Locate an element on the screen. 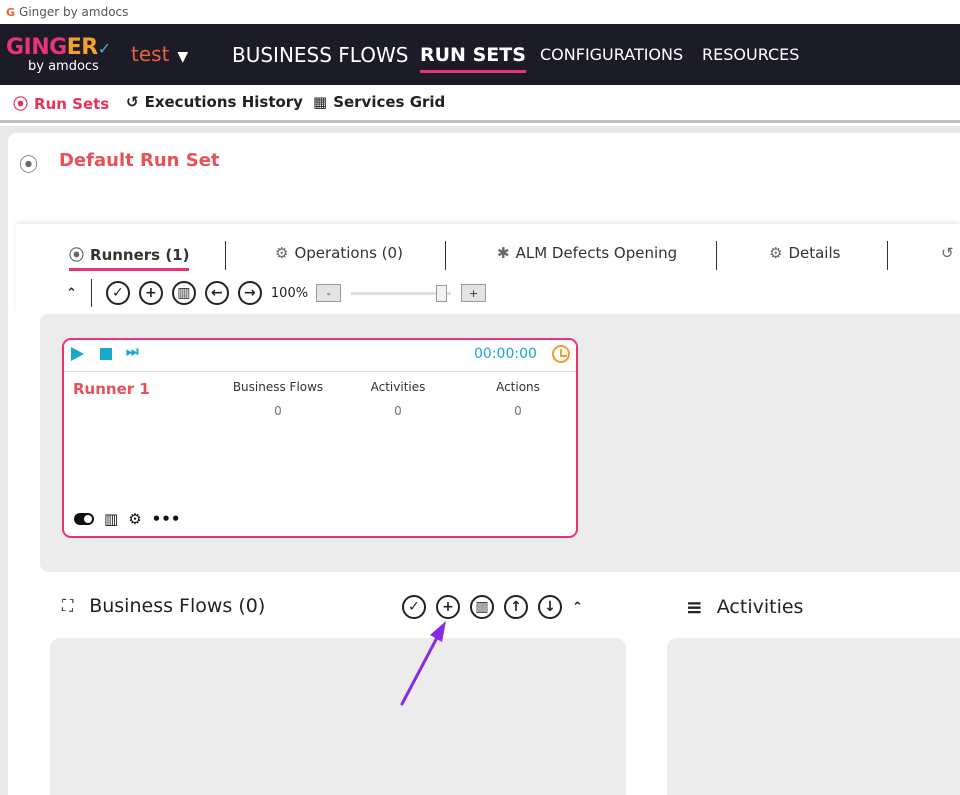  nav-business-flows: BUSINESS FLOWS is located at coordinates (320, 54).